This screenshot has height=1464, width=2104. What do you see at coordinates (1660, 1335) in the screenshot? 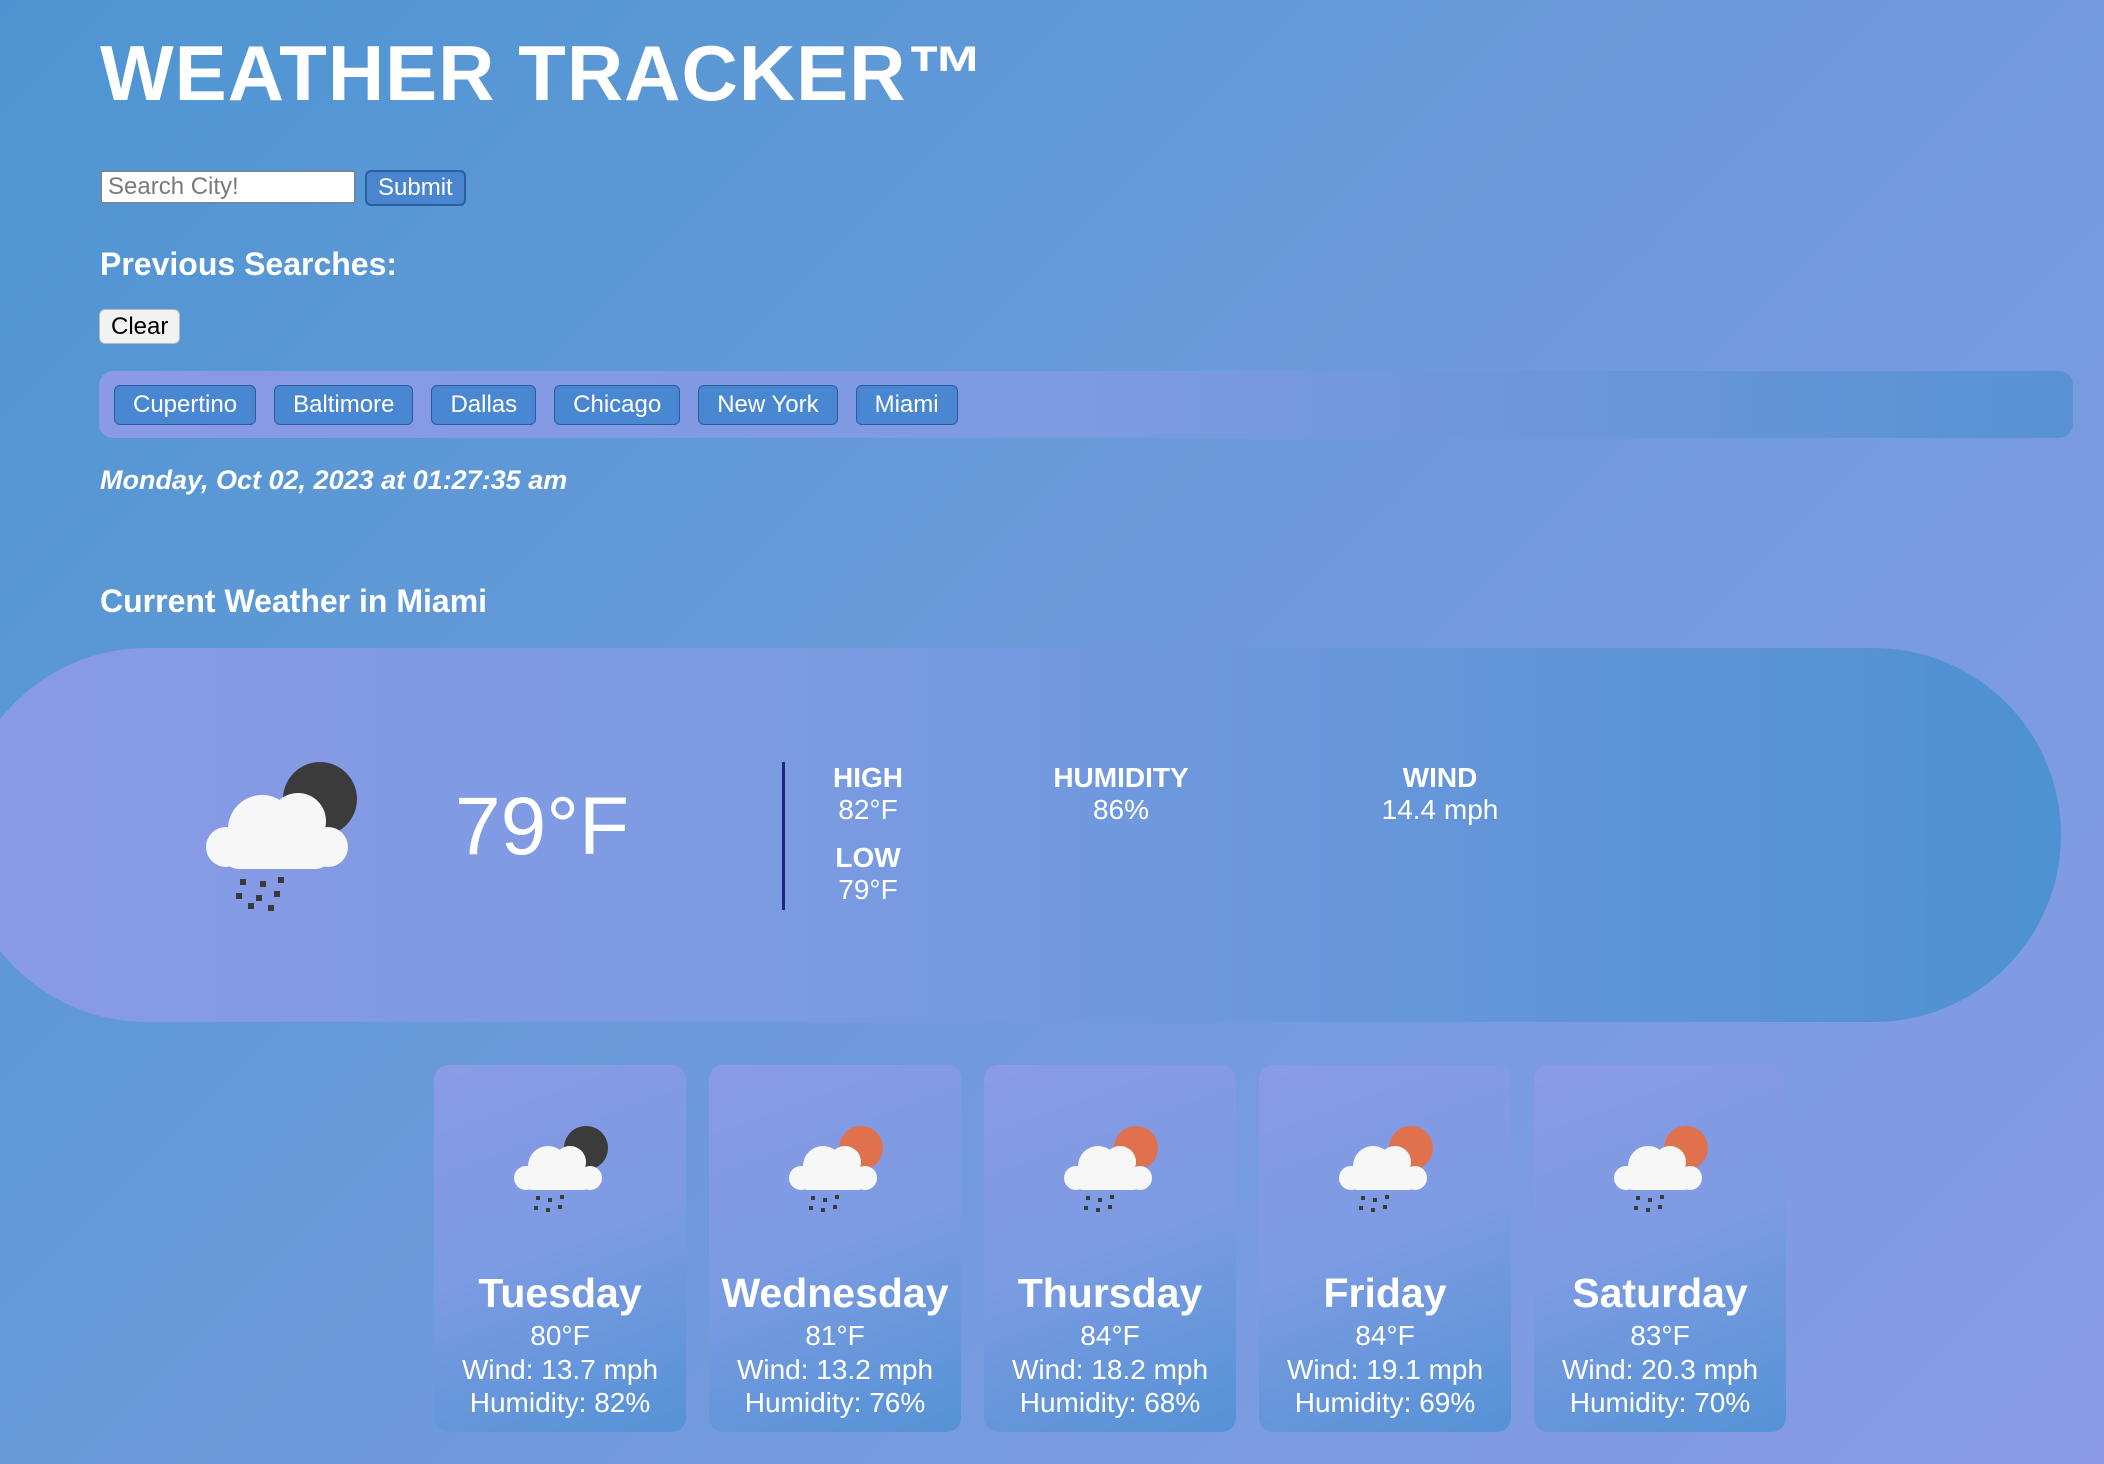
I see `forecast-temp: 83°F` at bounding box center [1660, 1335].